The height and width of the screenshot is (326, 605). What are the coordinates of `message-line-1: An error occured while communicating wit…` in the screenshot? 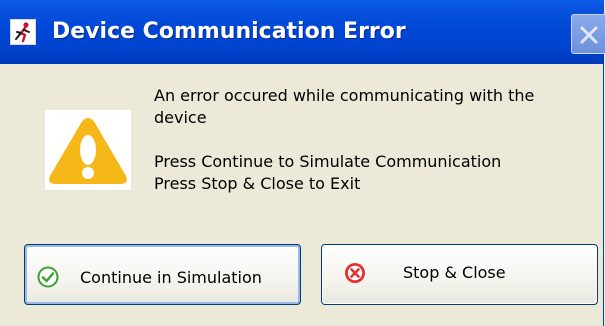 It's located at (344, 106).